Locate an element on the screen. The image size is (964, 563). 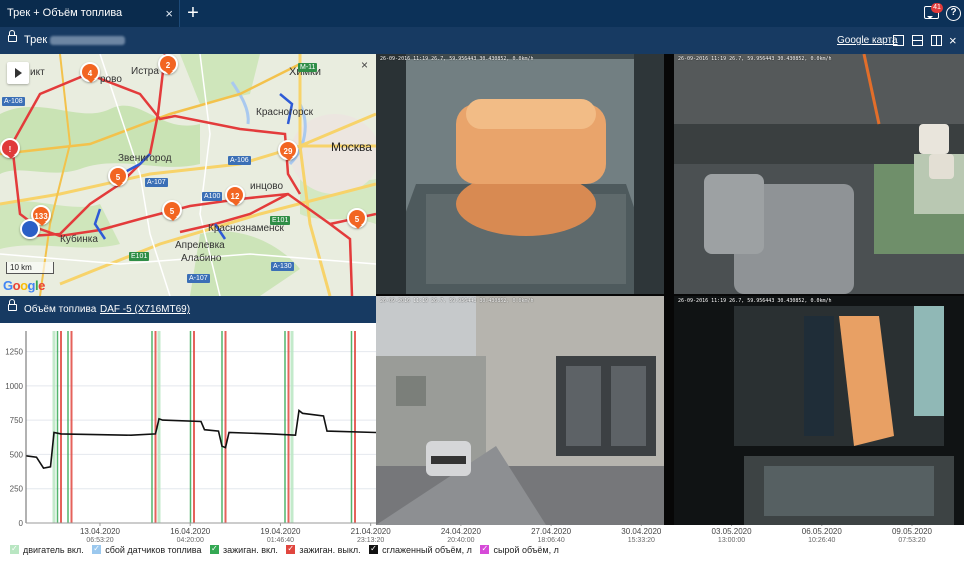
plot-area is located at coordinates (201, 427).